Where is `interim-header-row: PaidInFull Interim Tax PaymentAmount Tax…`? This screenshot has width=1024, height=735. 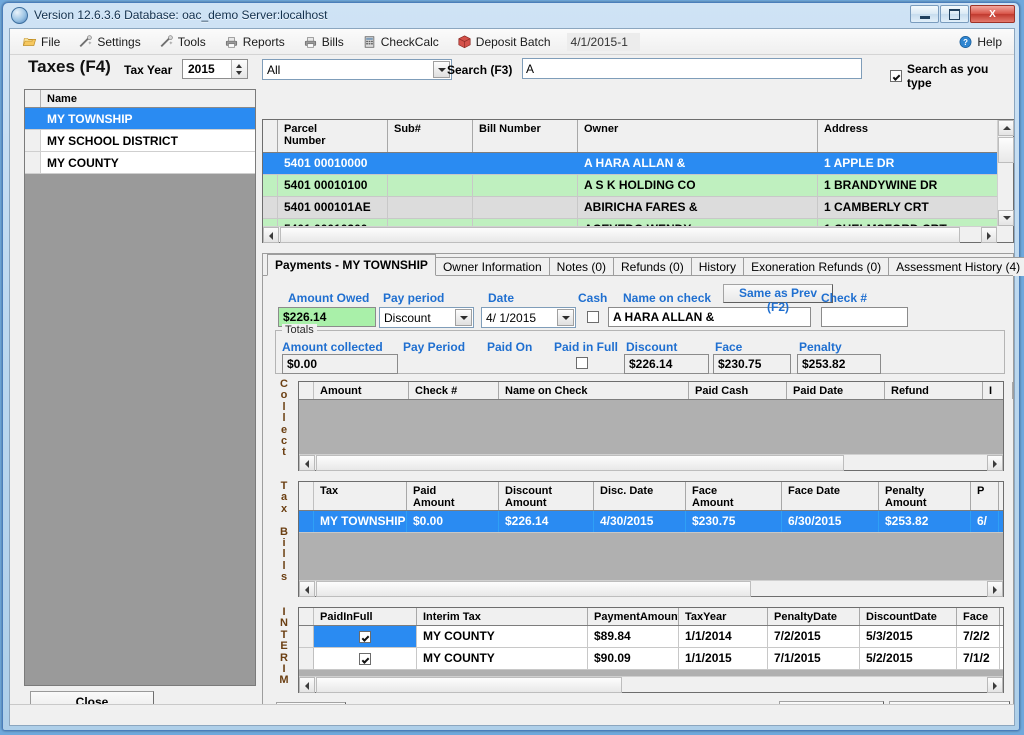
interim-header-row: PaidInFull Interim Tax PaymentAmount Tax… is located at coordinates (651, 617).